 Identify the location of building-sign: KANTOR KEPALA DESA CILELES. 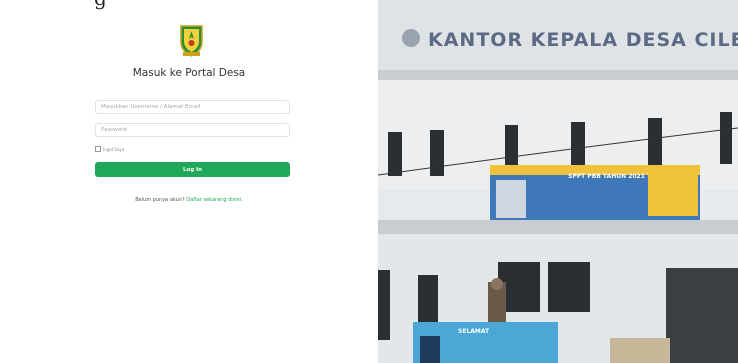
(570, 40).